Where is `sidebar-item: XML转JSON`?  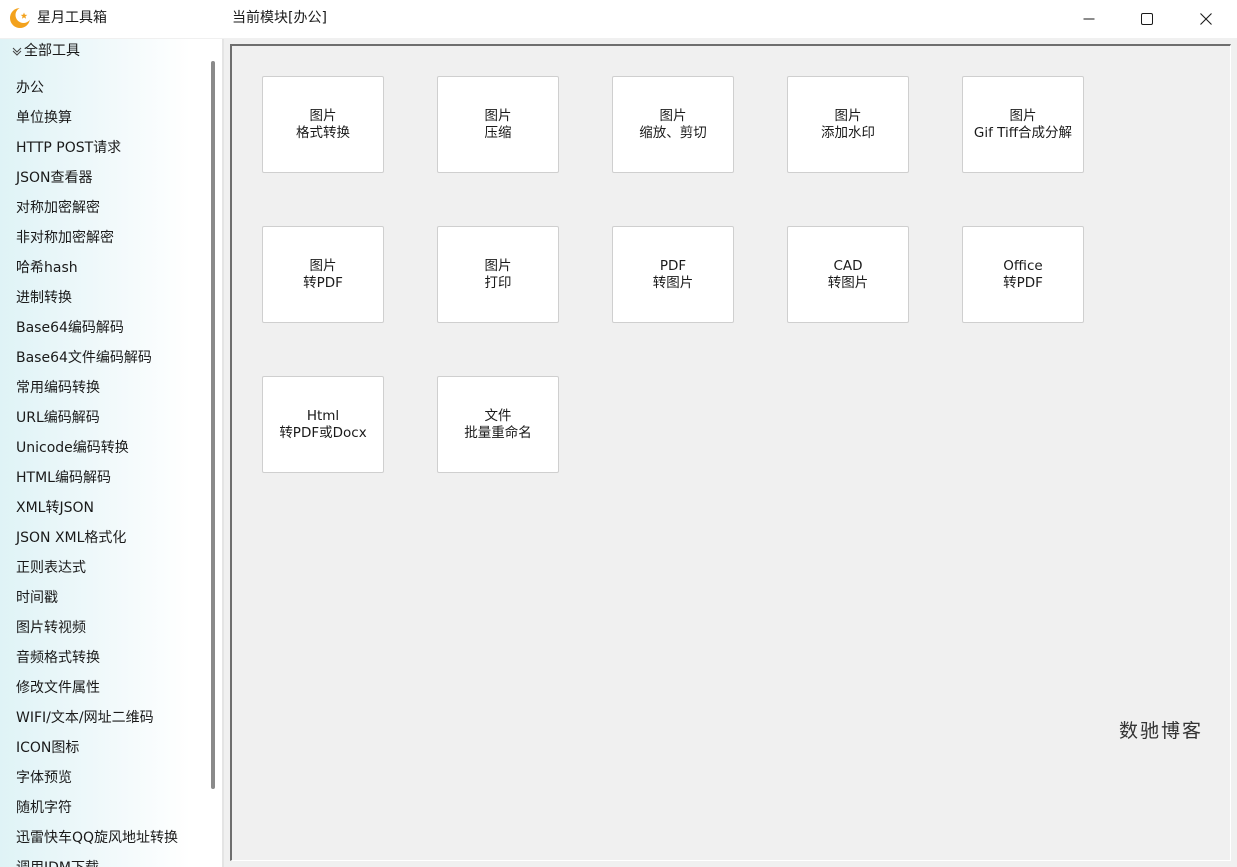
sidebar-item: XML转JSON is located at coordinates (55, 508).